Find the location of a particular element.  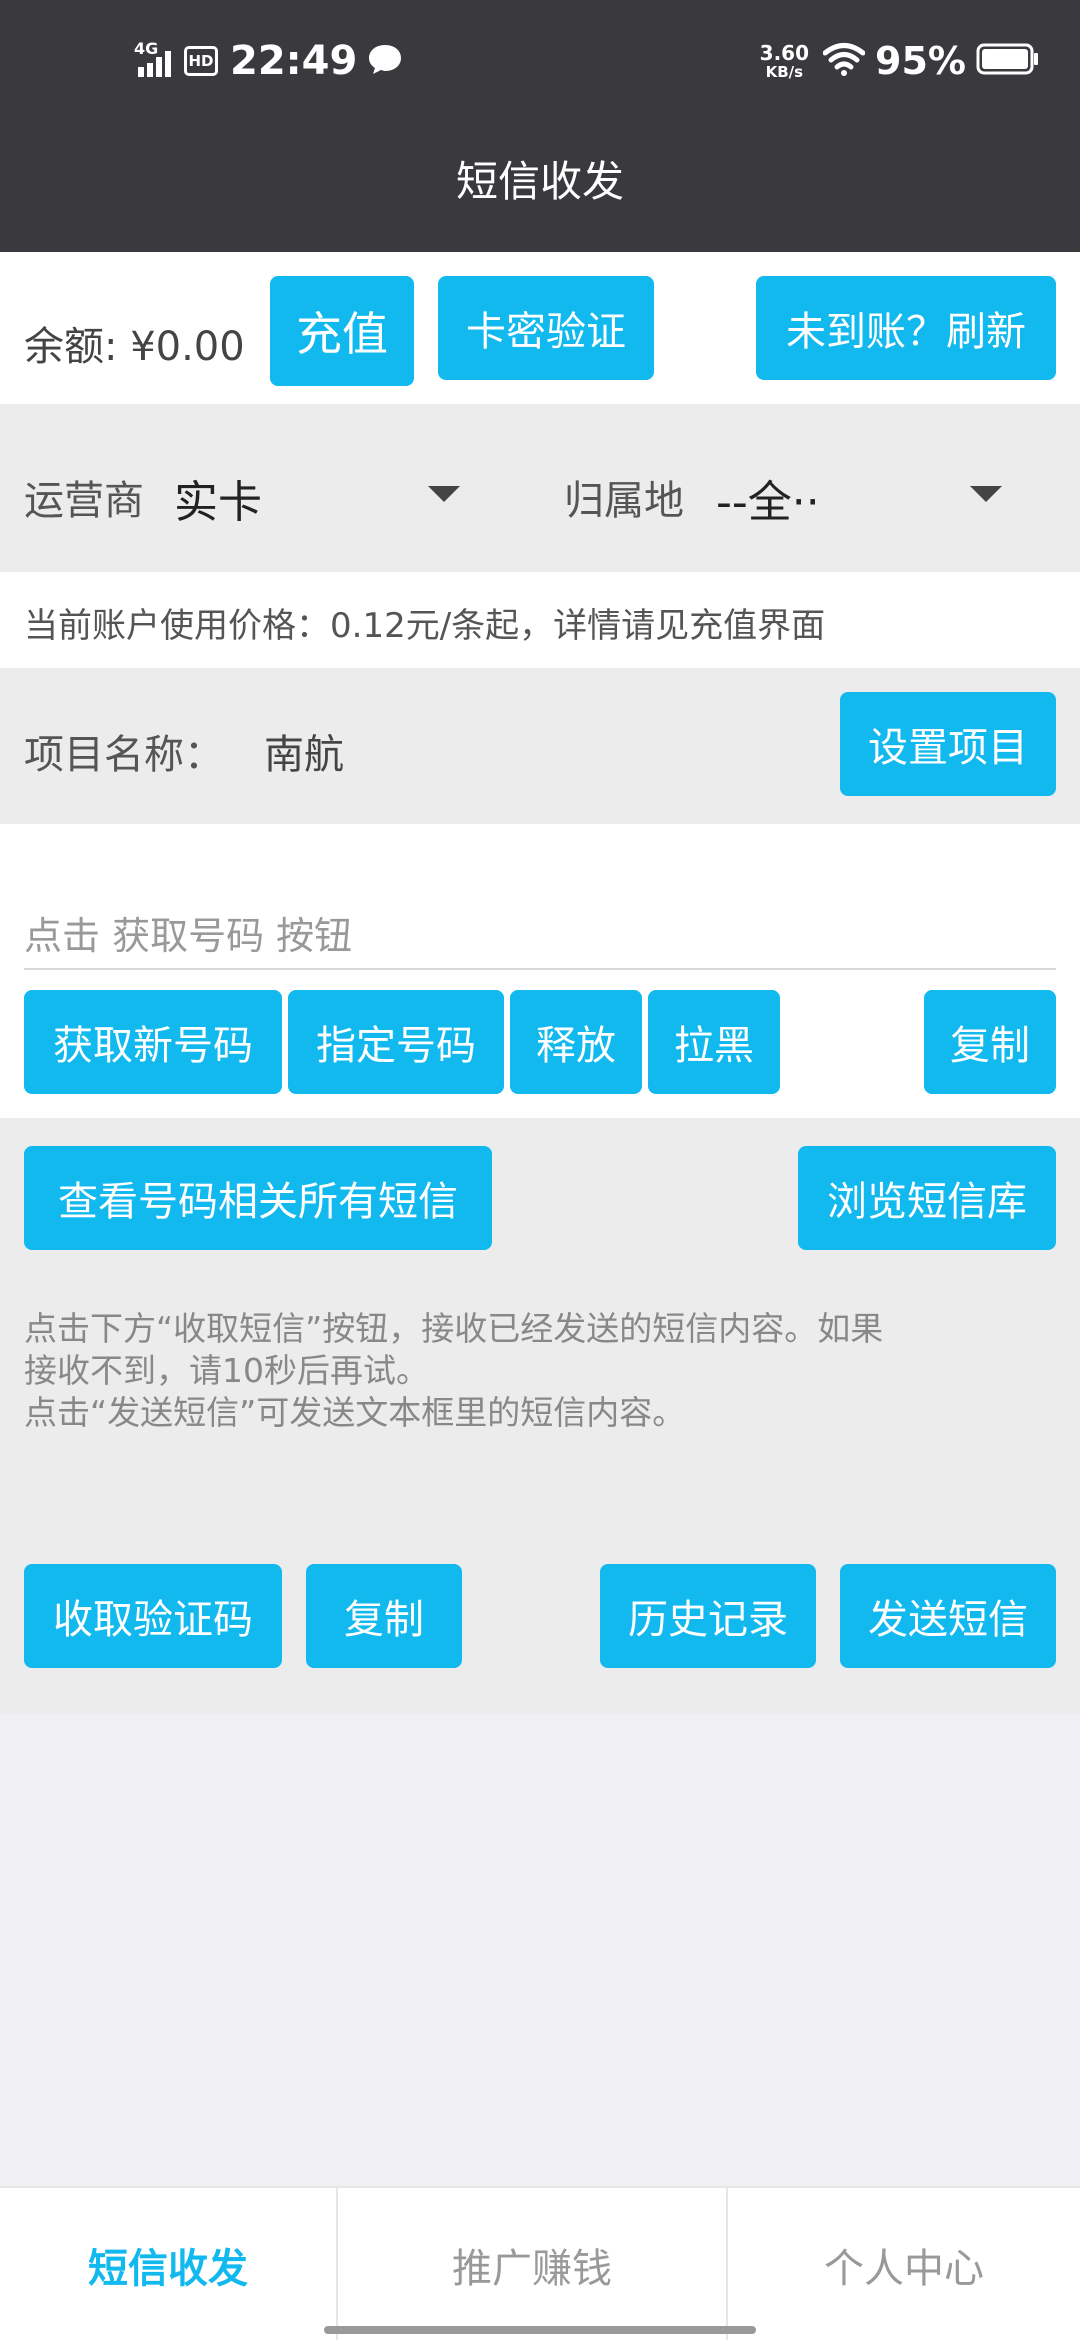

carrier-dropdown-icon is located at coordinates (444, 494).